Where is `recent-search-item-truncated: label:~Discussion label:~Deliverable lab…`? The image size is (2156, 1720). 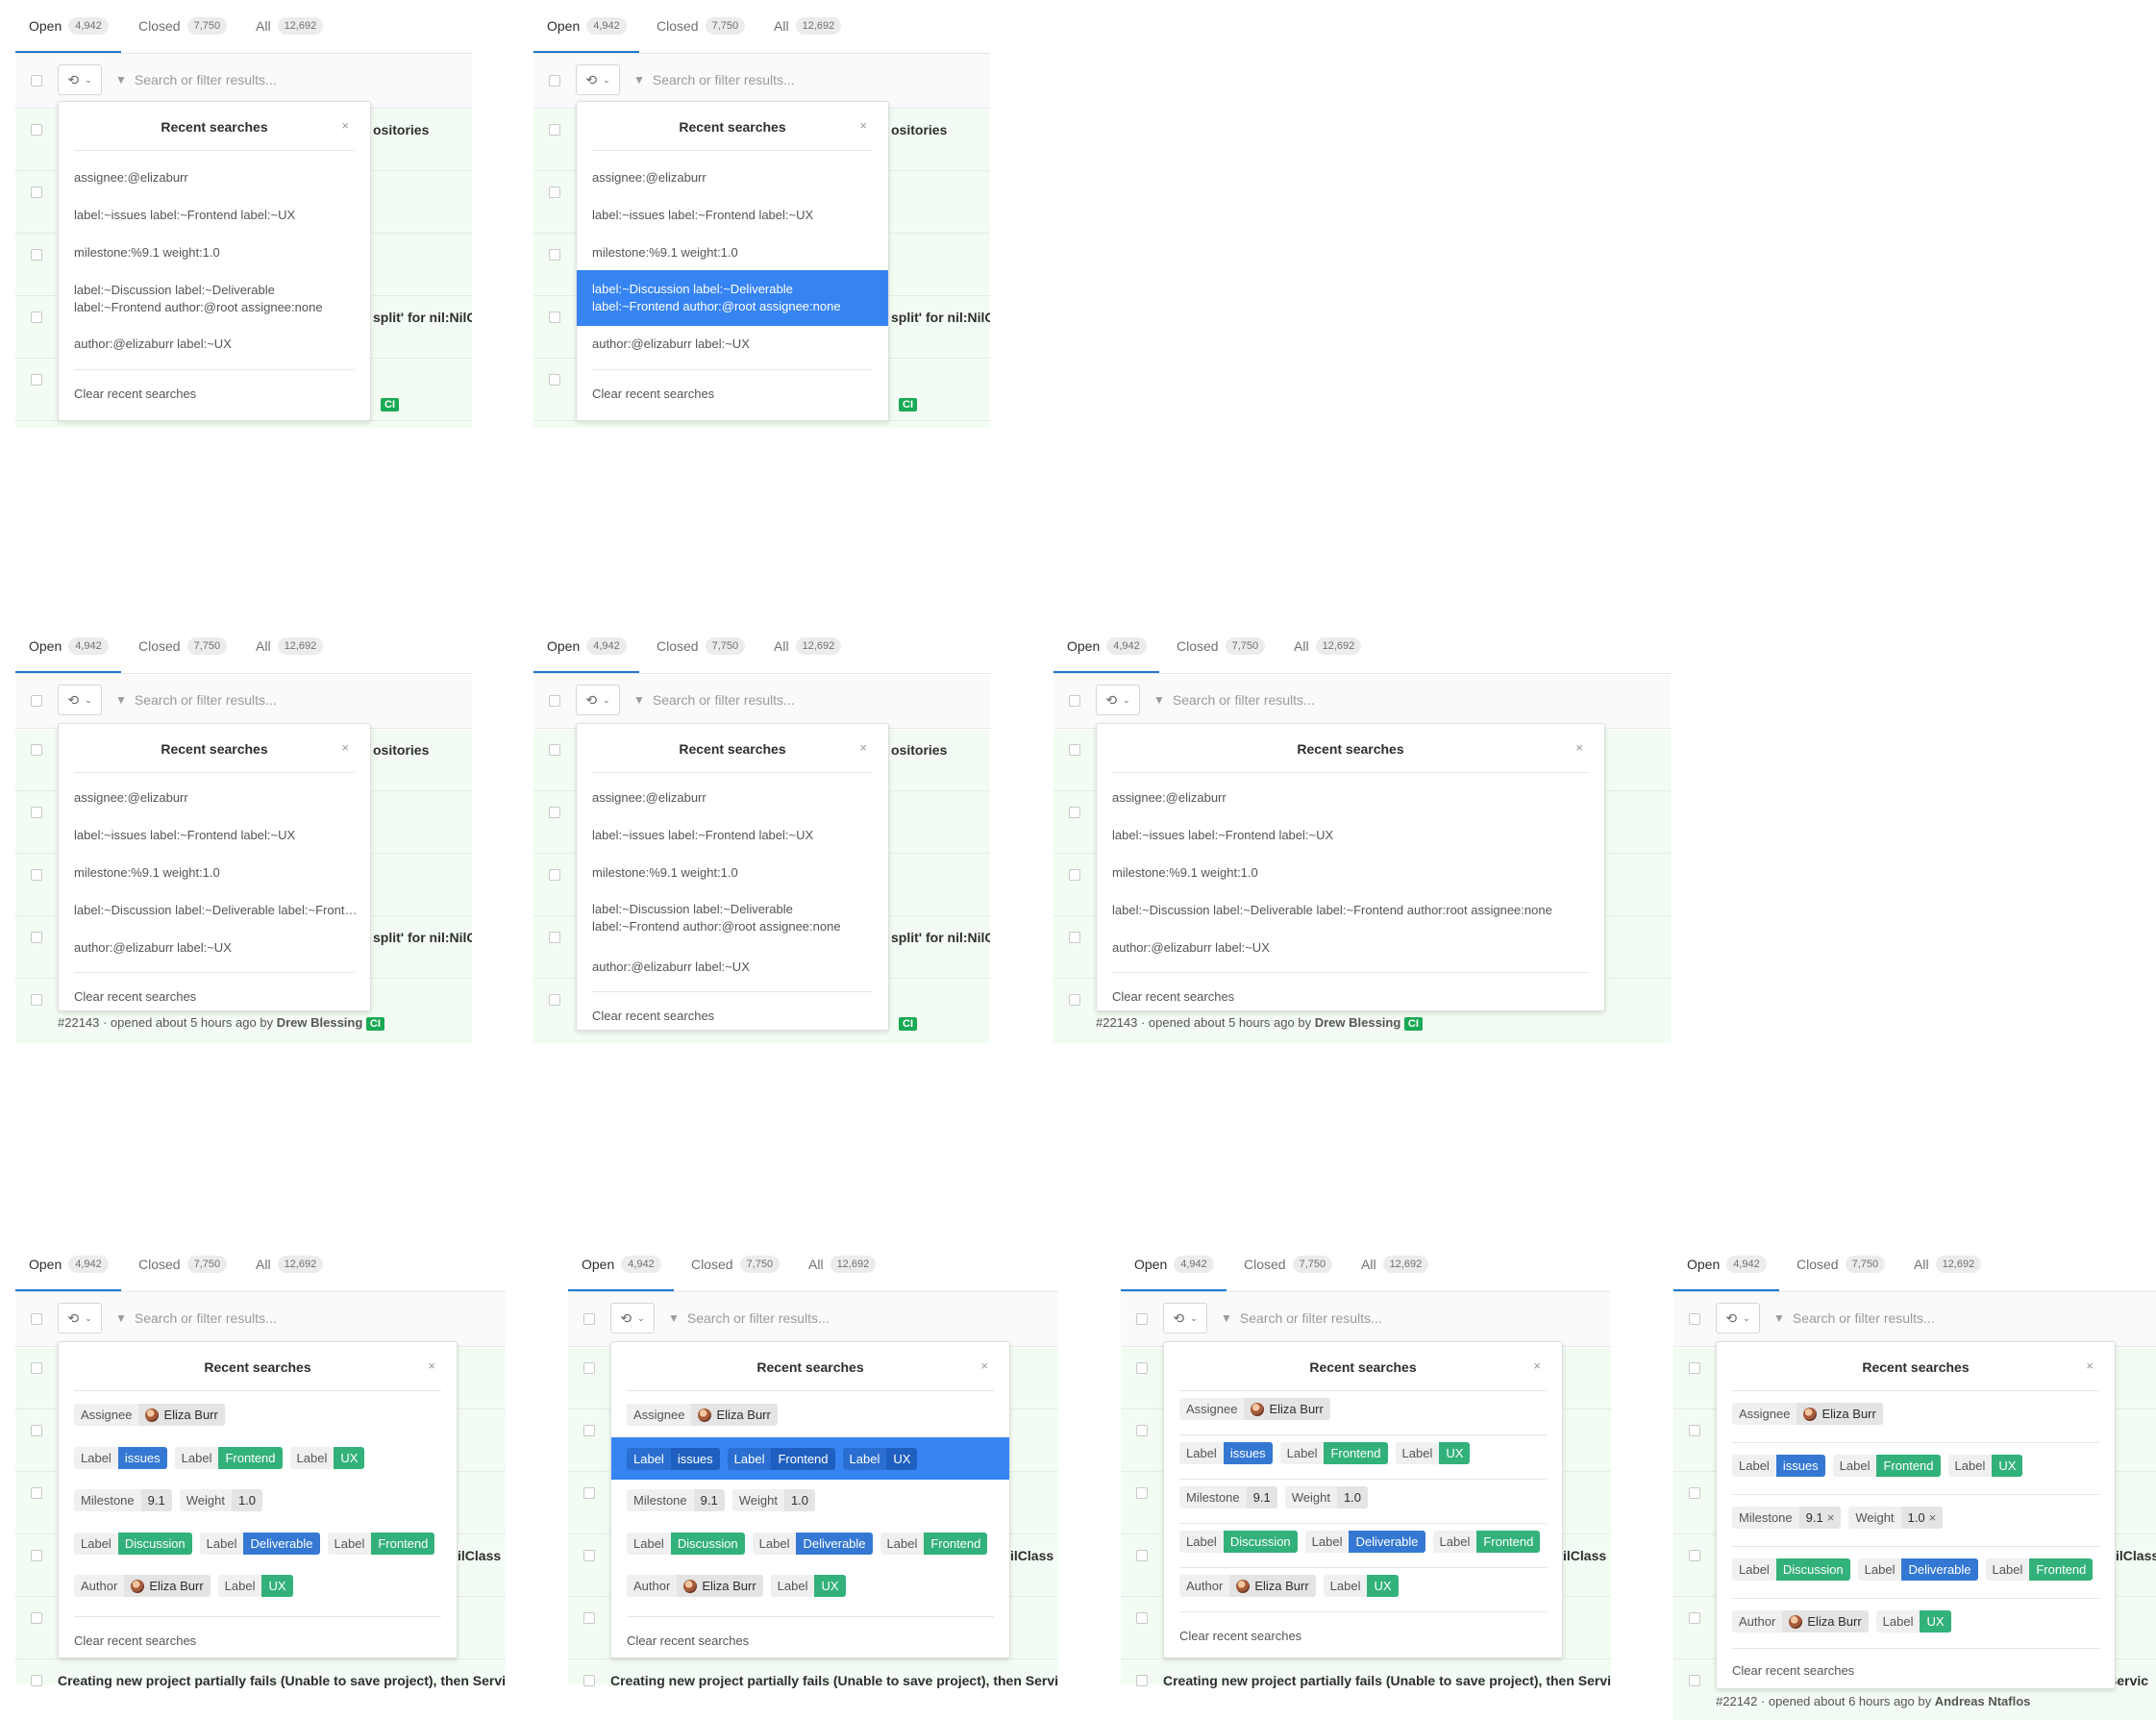 recent-search-item-truncated: label:~Discussion label:~Deliverable lab… is located at coordinates (217, 910).